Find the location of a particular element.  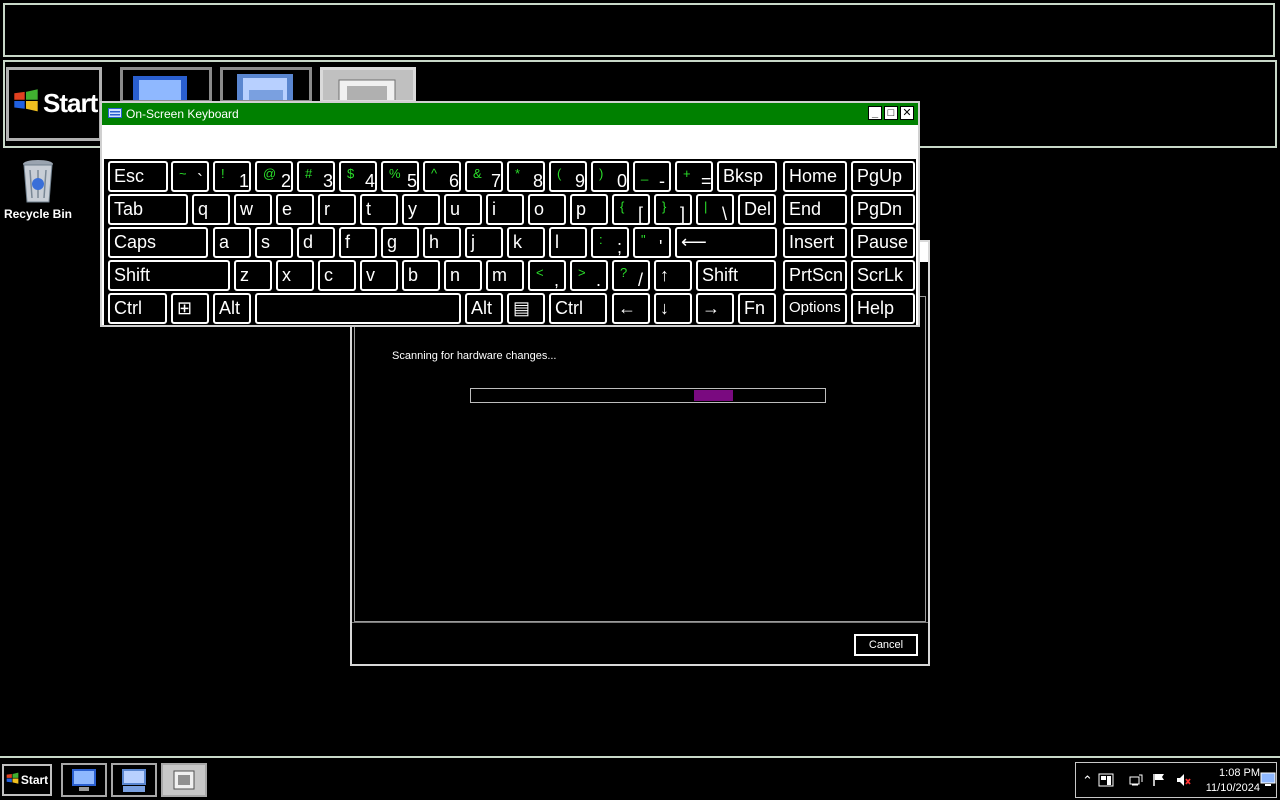

key-legend: Shift is located at coordinates (720, 275).